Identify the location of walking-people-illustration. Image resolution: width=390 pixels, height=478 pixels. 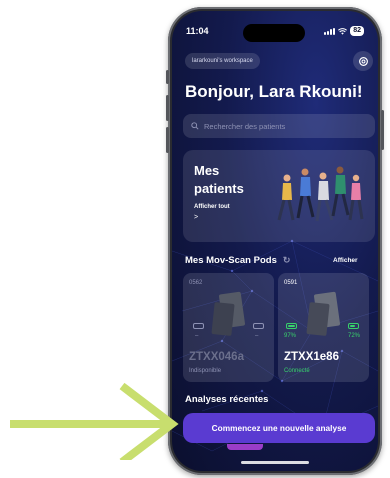
(320, 194).